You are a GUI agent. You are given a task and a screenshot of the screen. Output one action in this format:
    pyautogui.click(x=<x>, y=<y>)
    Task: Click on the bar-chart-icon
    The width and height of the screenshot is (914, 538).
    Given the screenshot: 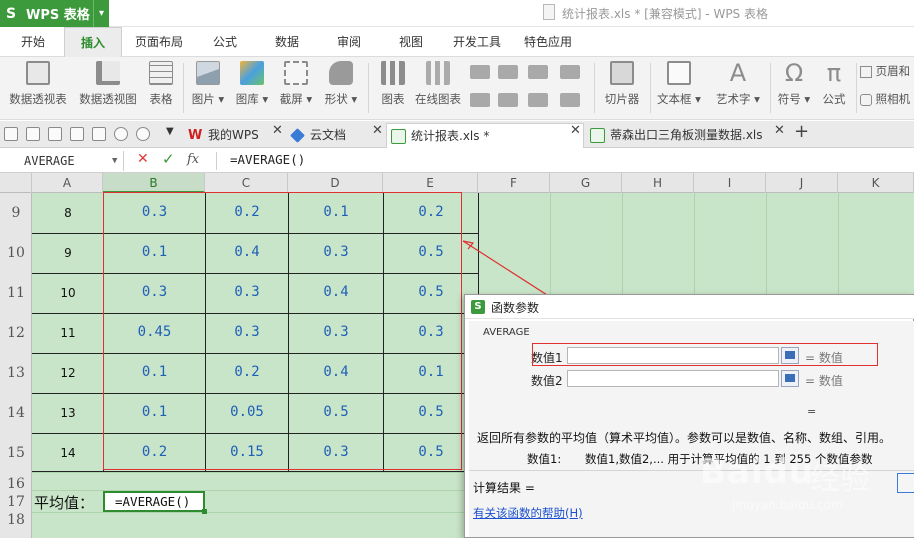 What is the action you would take?
    pyautogui.click(x=508, y=72)
    